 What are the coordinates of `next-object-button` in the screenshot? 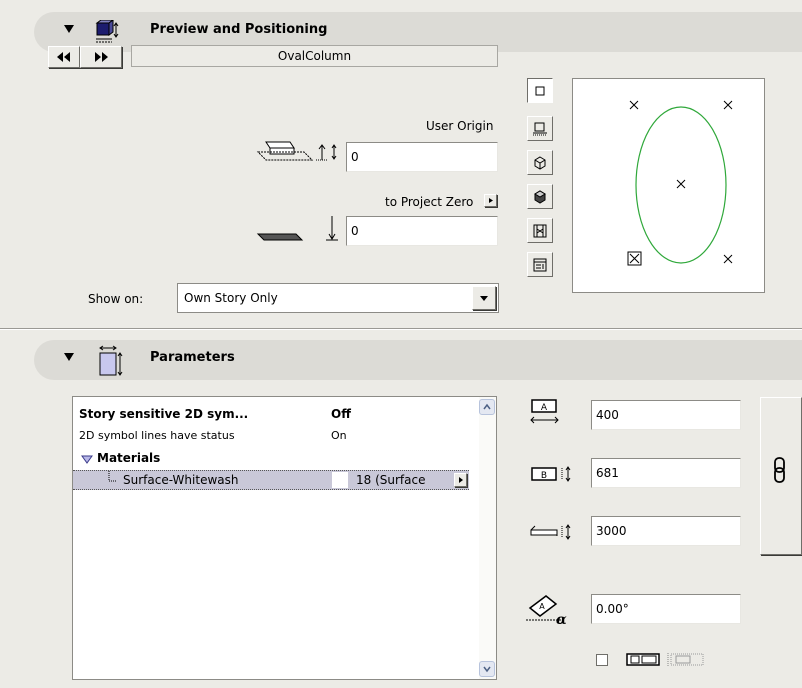 It's located at (101, 57).